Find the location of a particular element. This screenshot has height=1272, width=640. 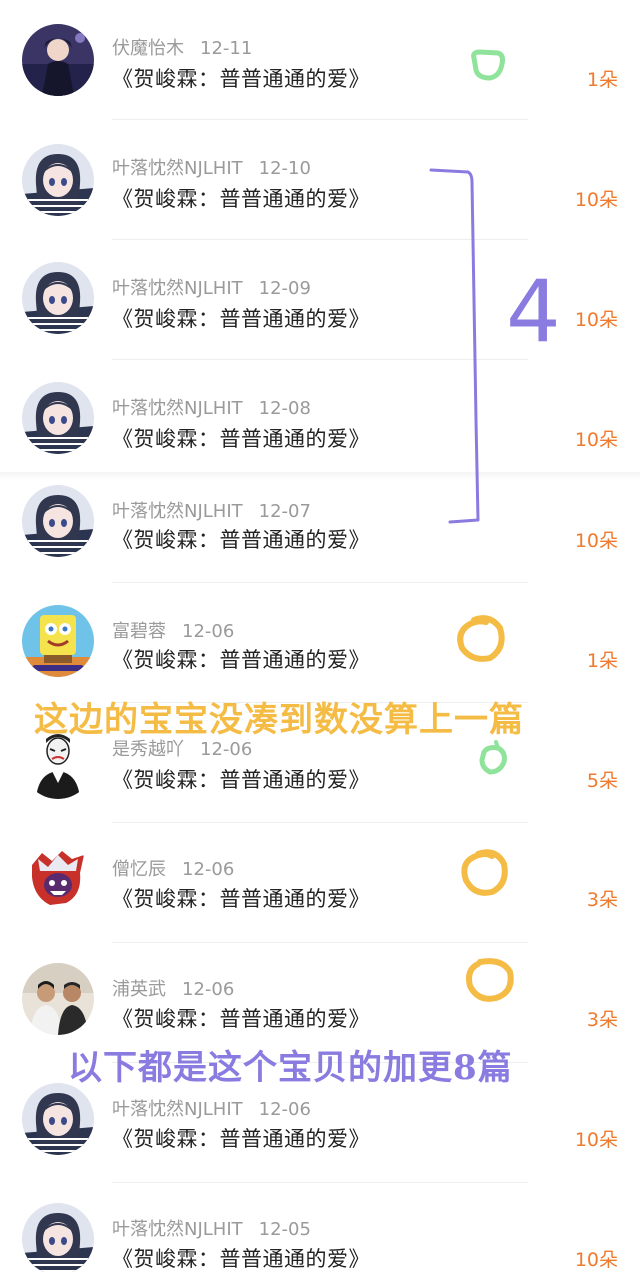

item-date: 12-09 is located at coordinates (284, 288).